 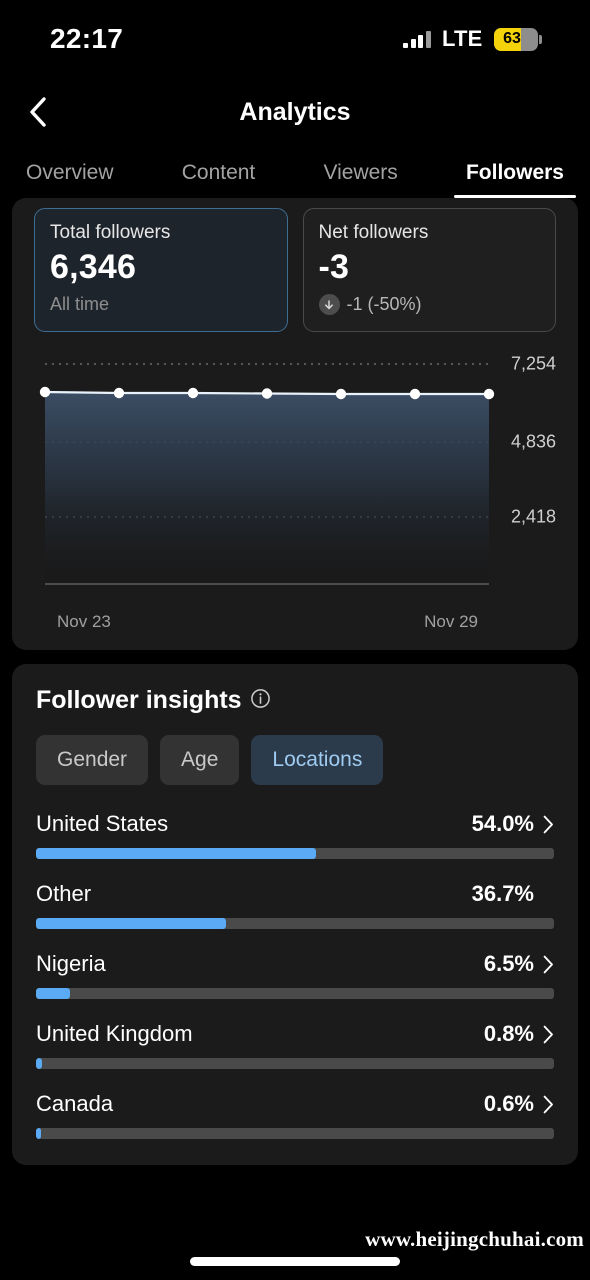 I want to click on stat-value: 6,346, so click(x=93, y=267).